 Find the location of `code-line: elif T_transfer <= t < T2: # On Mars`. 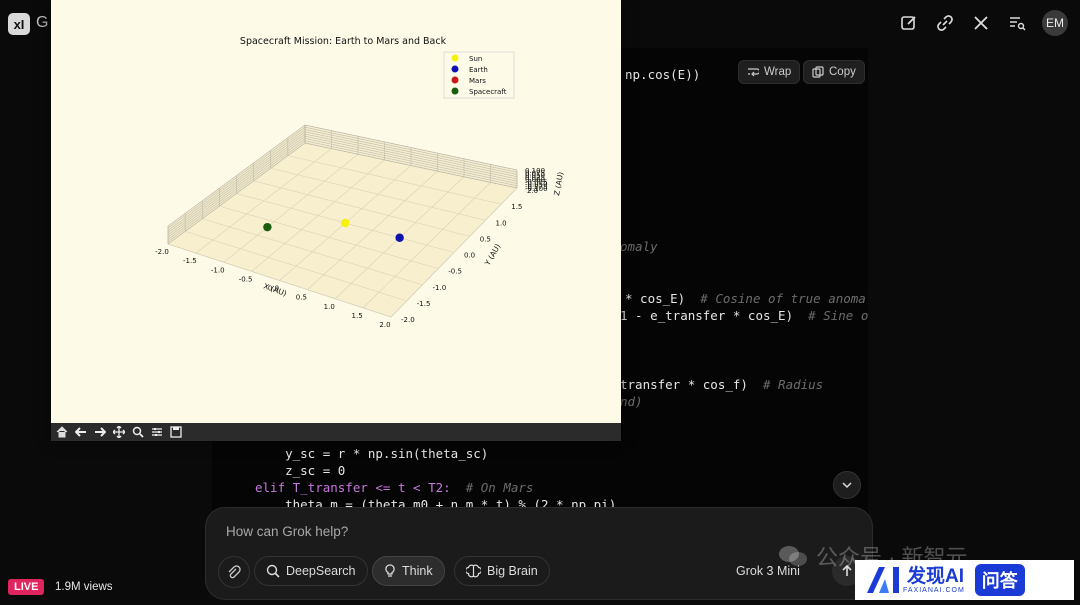

code-line: elif T_transfer <= t < T2: # On Mars is located at coordinates (394, 487).